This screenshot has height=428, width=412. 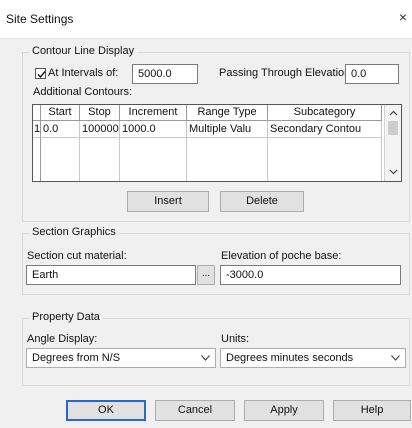 What do you see at coordinates (100, 129) in the screenshot?
I see `cell-stop: 100000` at bounding box center [100, 129].